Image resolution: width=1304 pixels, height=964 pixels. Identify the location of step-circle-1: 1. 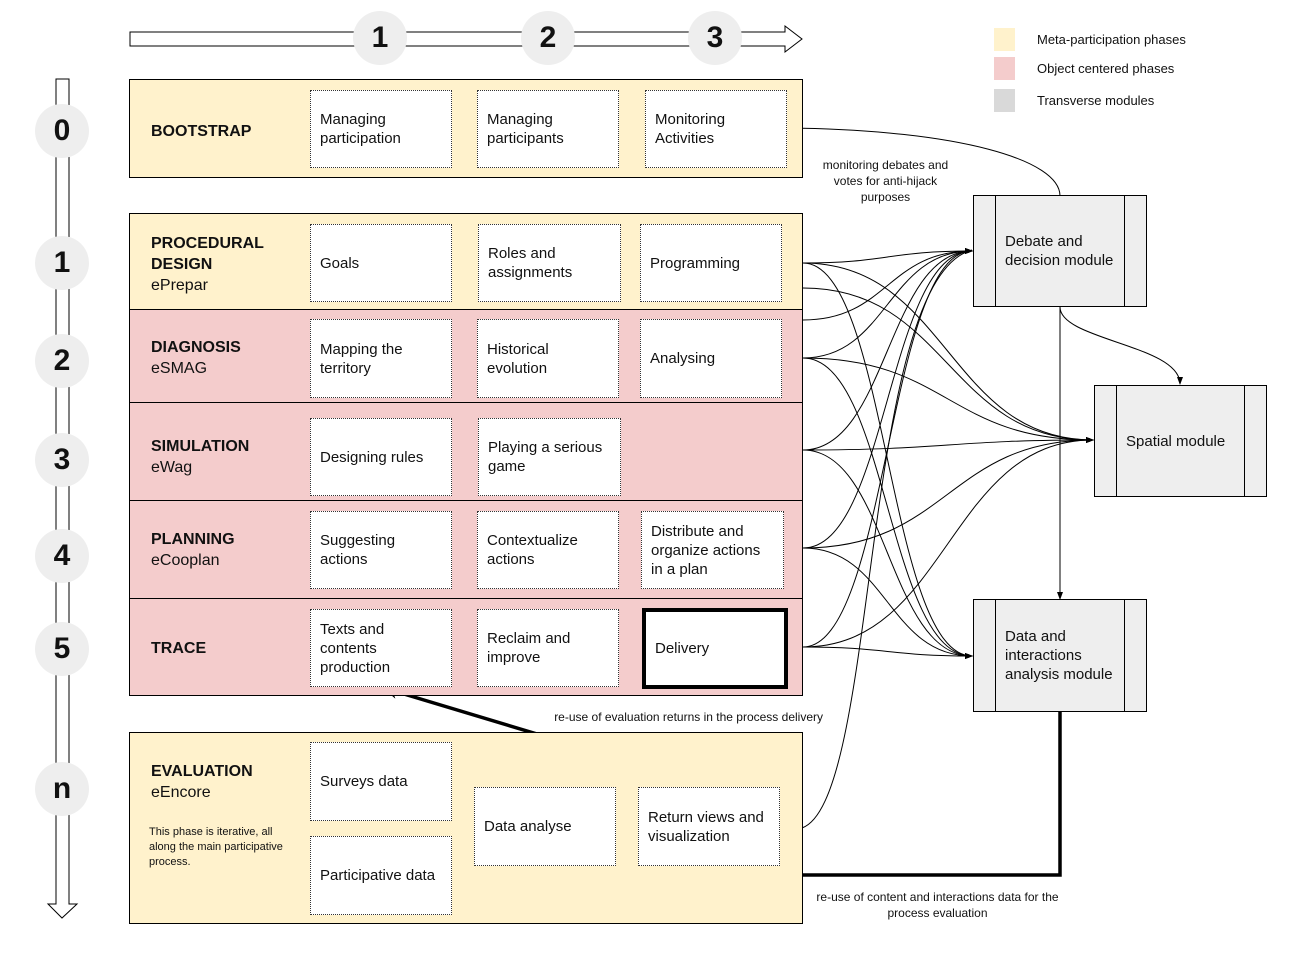
(380, 38).